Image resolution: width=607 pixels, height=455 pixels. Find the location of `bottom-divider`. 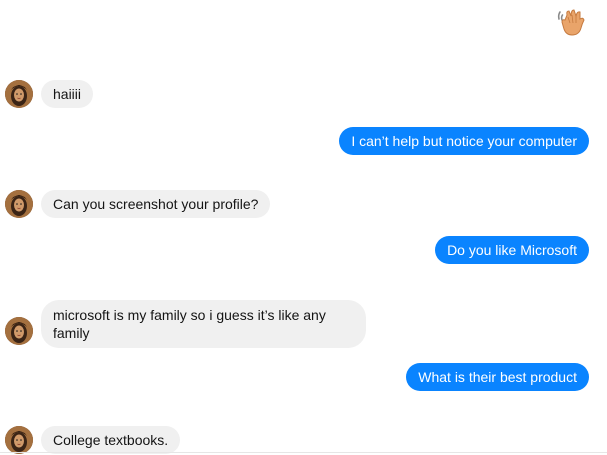

bottom-divider is located at coordinates (303, 452).